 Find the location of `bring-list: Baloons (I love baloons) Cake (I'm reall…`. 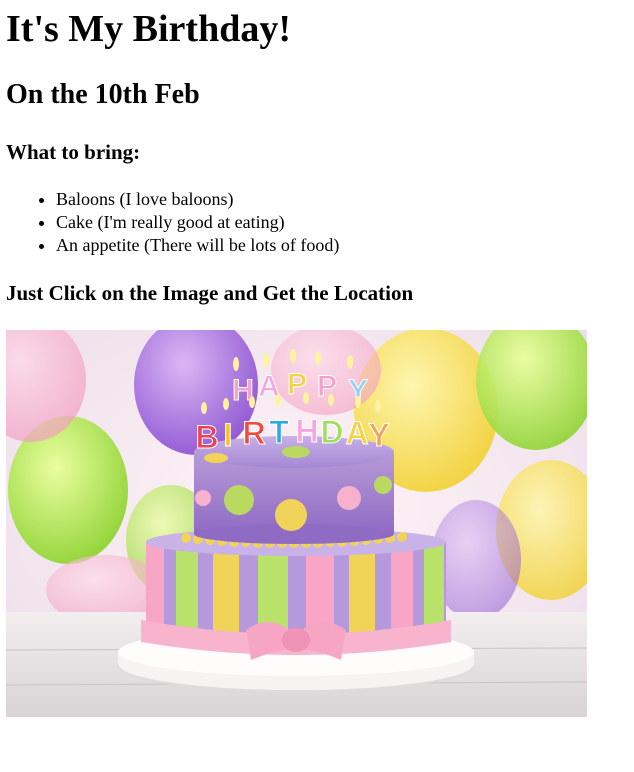

bring-list: Baloons (I love baloons) Cake (I'm reall… is located at coordinates (172, 222).